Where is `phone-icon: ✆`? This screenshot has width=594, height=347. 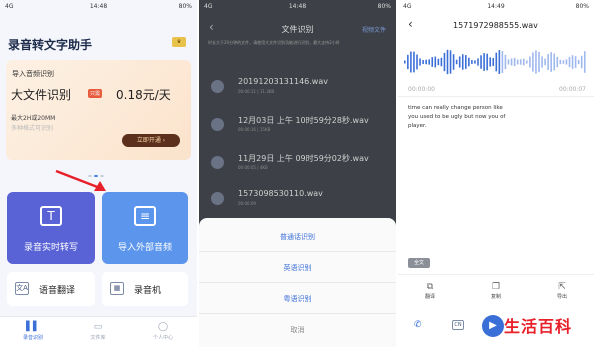 phone-icon: ✆ is located at coordinates (418, 325).